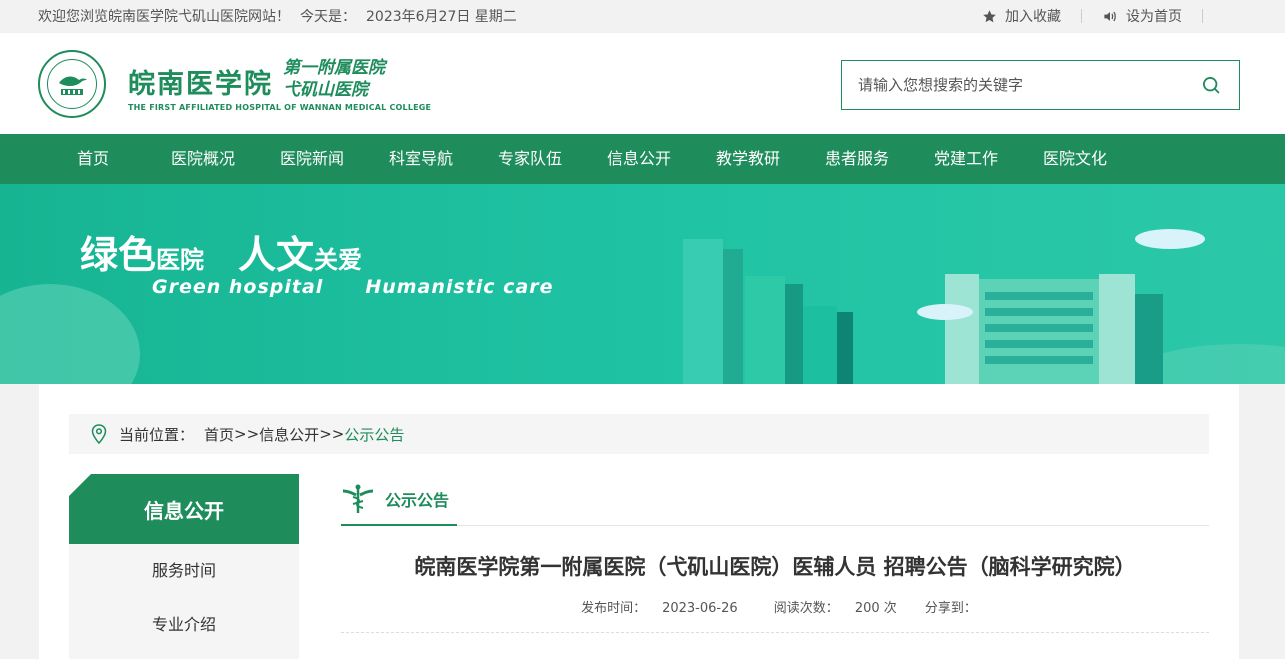 Image resolution: width=1285 pixels, height=659 pixels. What do you see at coordinates (770, 159) in the screenshot?
I see `nav-item: 教学教研` at bounding box center [770, 159].